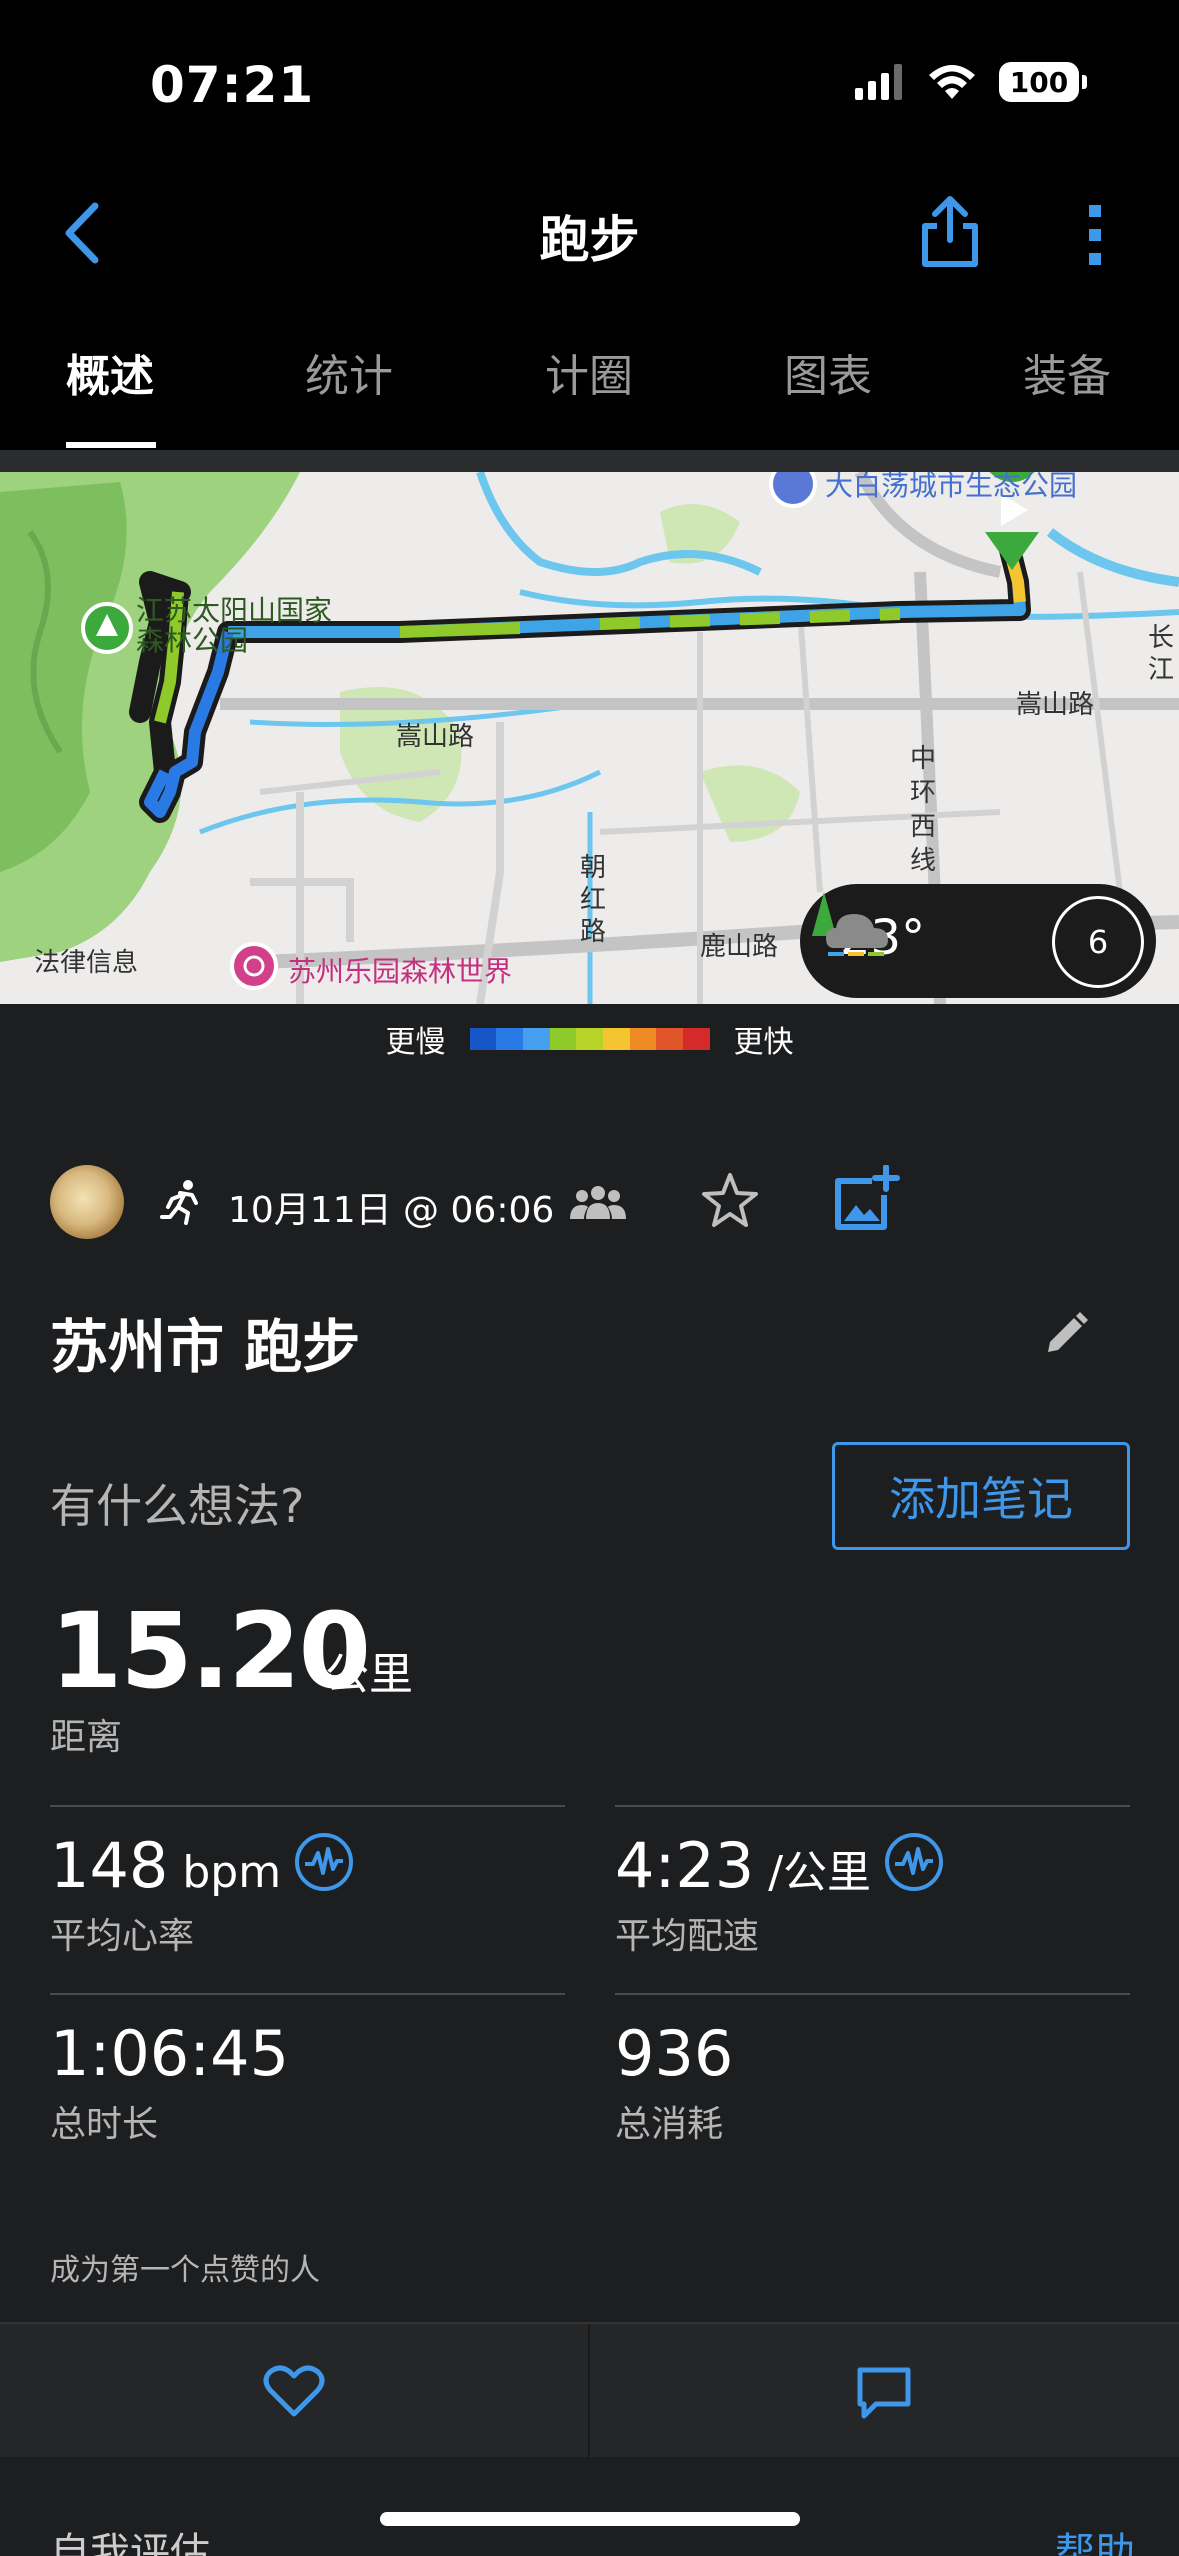 This screenshot has height=2556, width=1179. Describe the element at coordinates (978, 941) in the screenshot. I see `weather-badge: 23° 6` at that location.